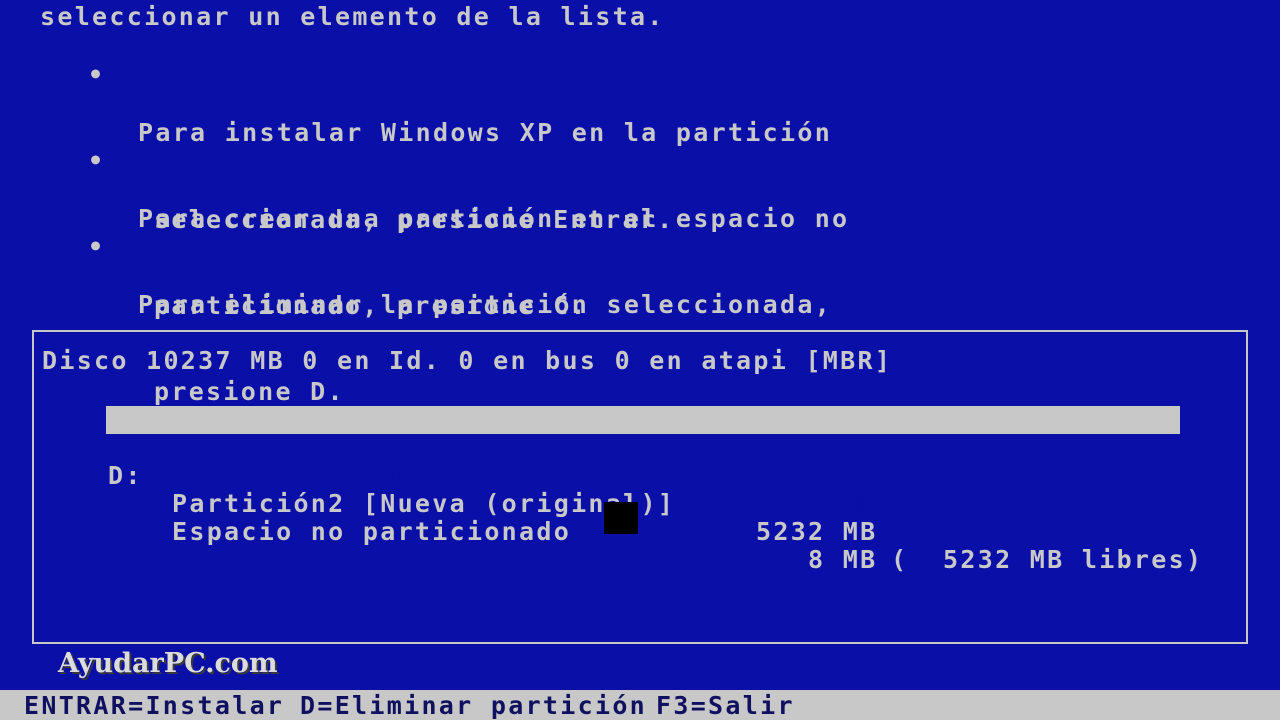 This screenshot has height=720, width=1280. Describe the element at coordinates (725, 705) in the screenshot. I see `status-exit-hint: F3=Salir` at that location.